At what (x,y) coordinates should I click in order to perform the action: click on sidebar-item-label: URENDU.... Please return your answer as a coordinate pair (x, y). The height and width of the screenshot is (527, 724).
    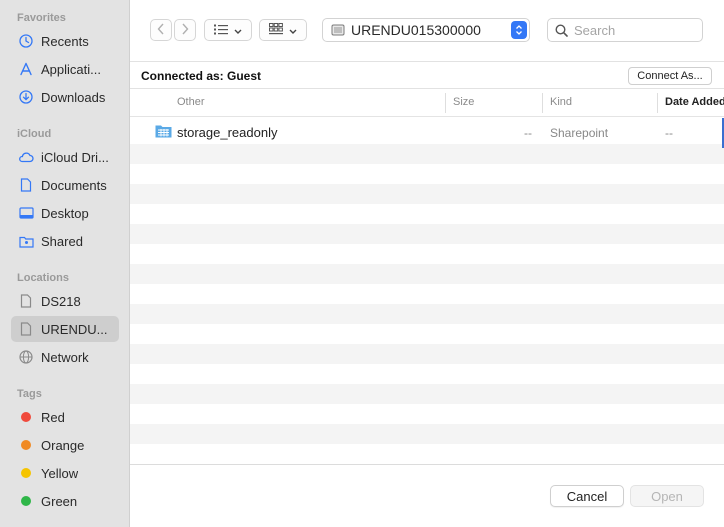
    Looking at the image, I should click on (74, 329).